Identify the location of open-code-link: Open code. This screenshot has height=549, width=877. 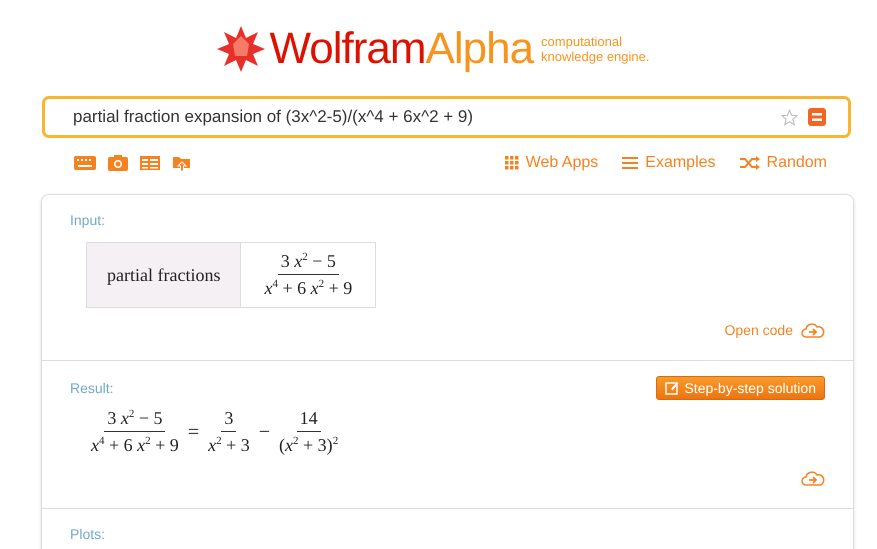
(774, 330).